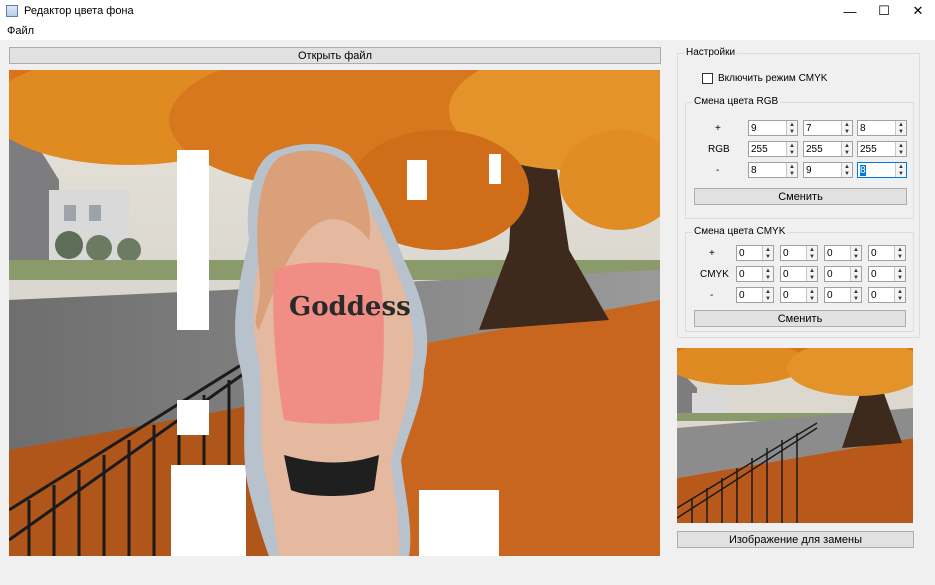  I want to click on minimize-button: —, so click(850, 11).